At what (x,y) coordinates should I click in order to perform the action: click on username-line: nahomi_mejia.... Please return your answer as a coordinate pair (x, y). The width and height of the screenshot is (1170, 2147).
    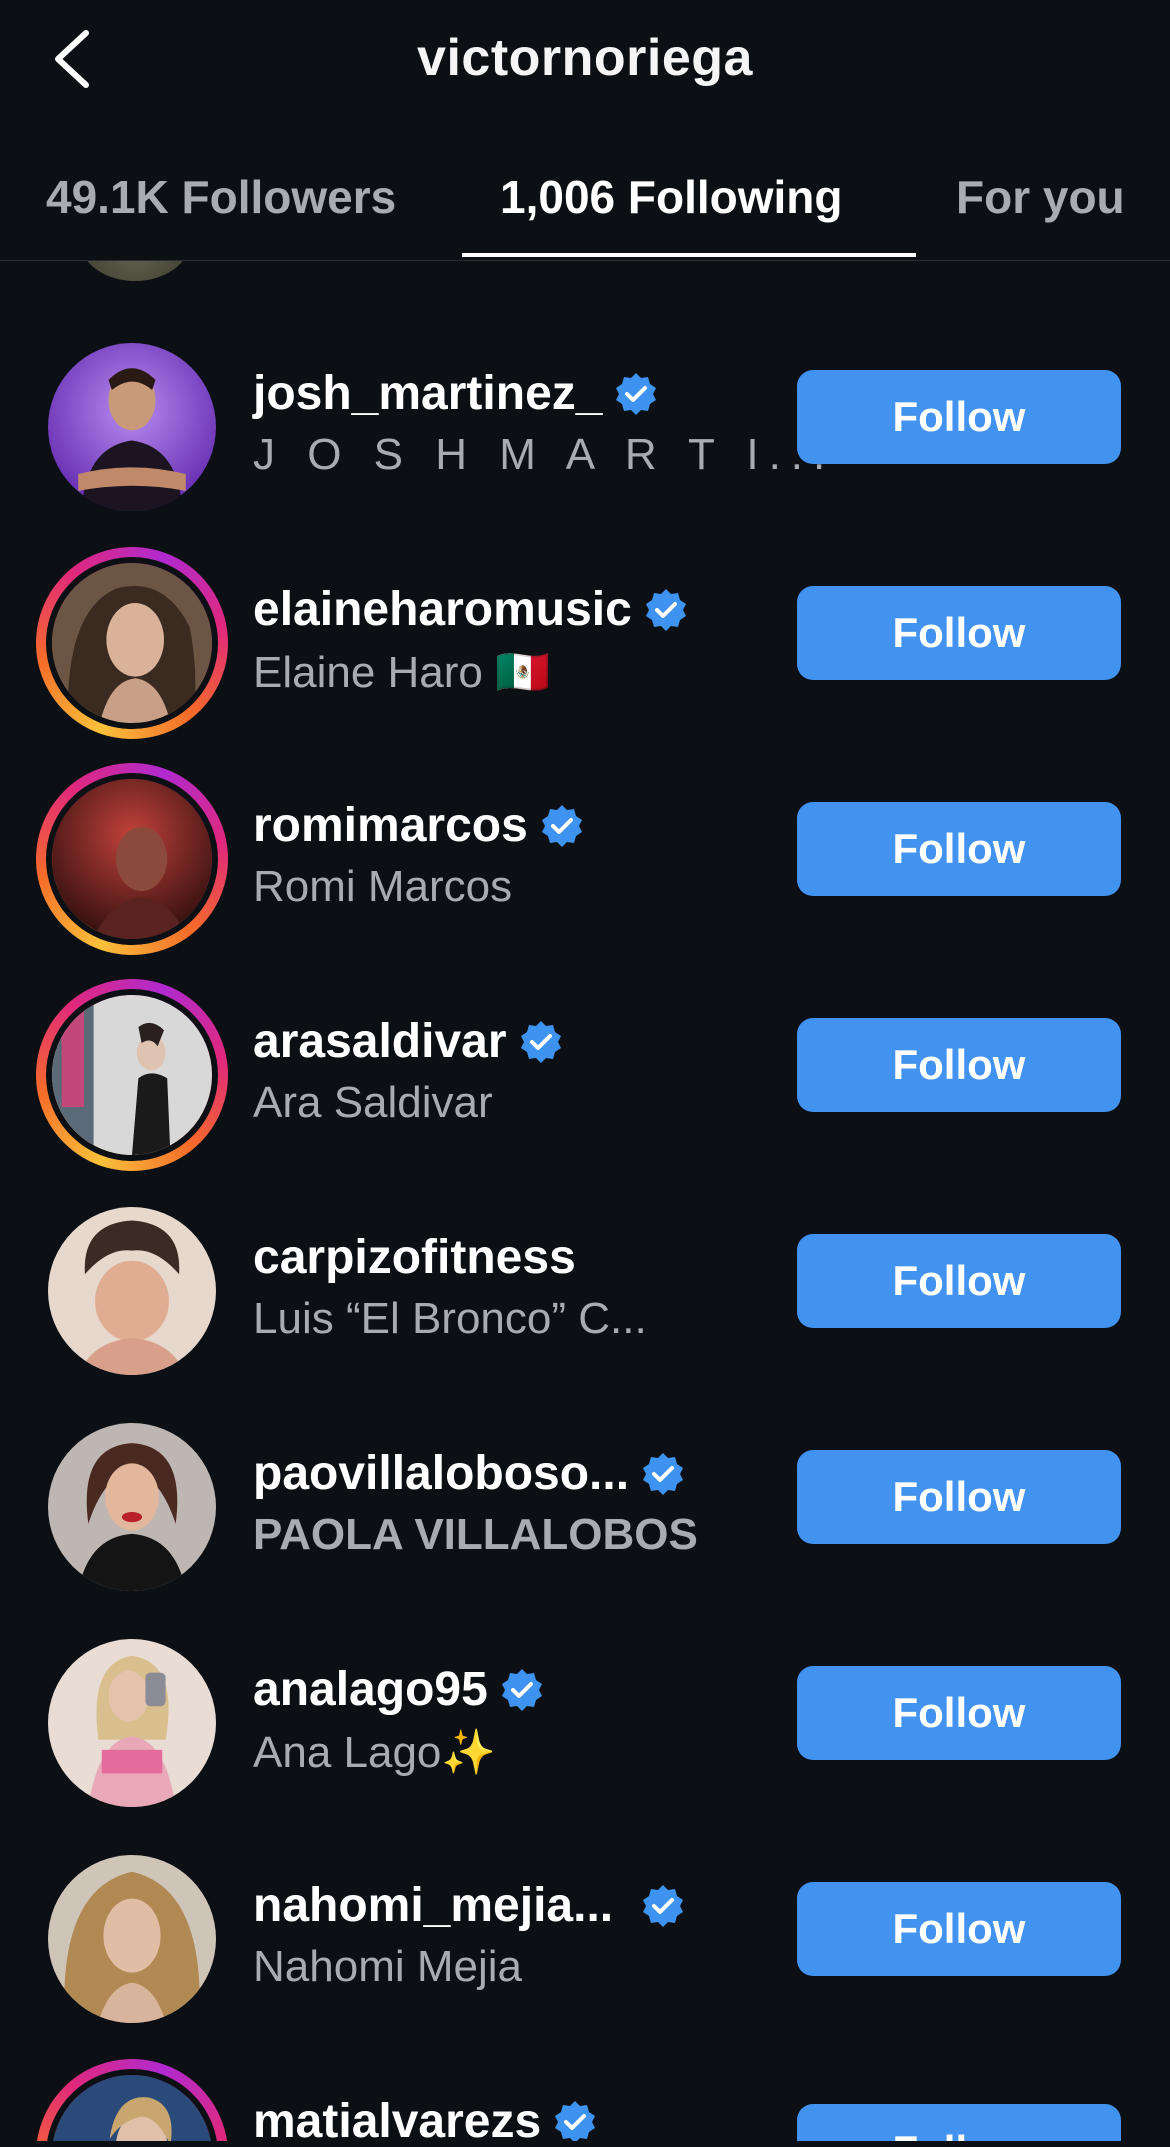
    Looking at the image, I should click on (470, 1905).